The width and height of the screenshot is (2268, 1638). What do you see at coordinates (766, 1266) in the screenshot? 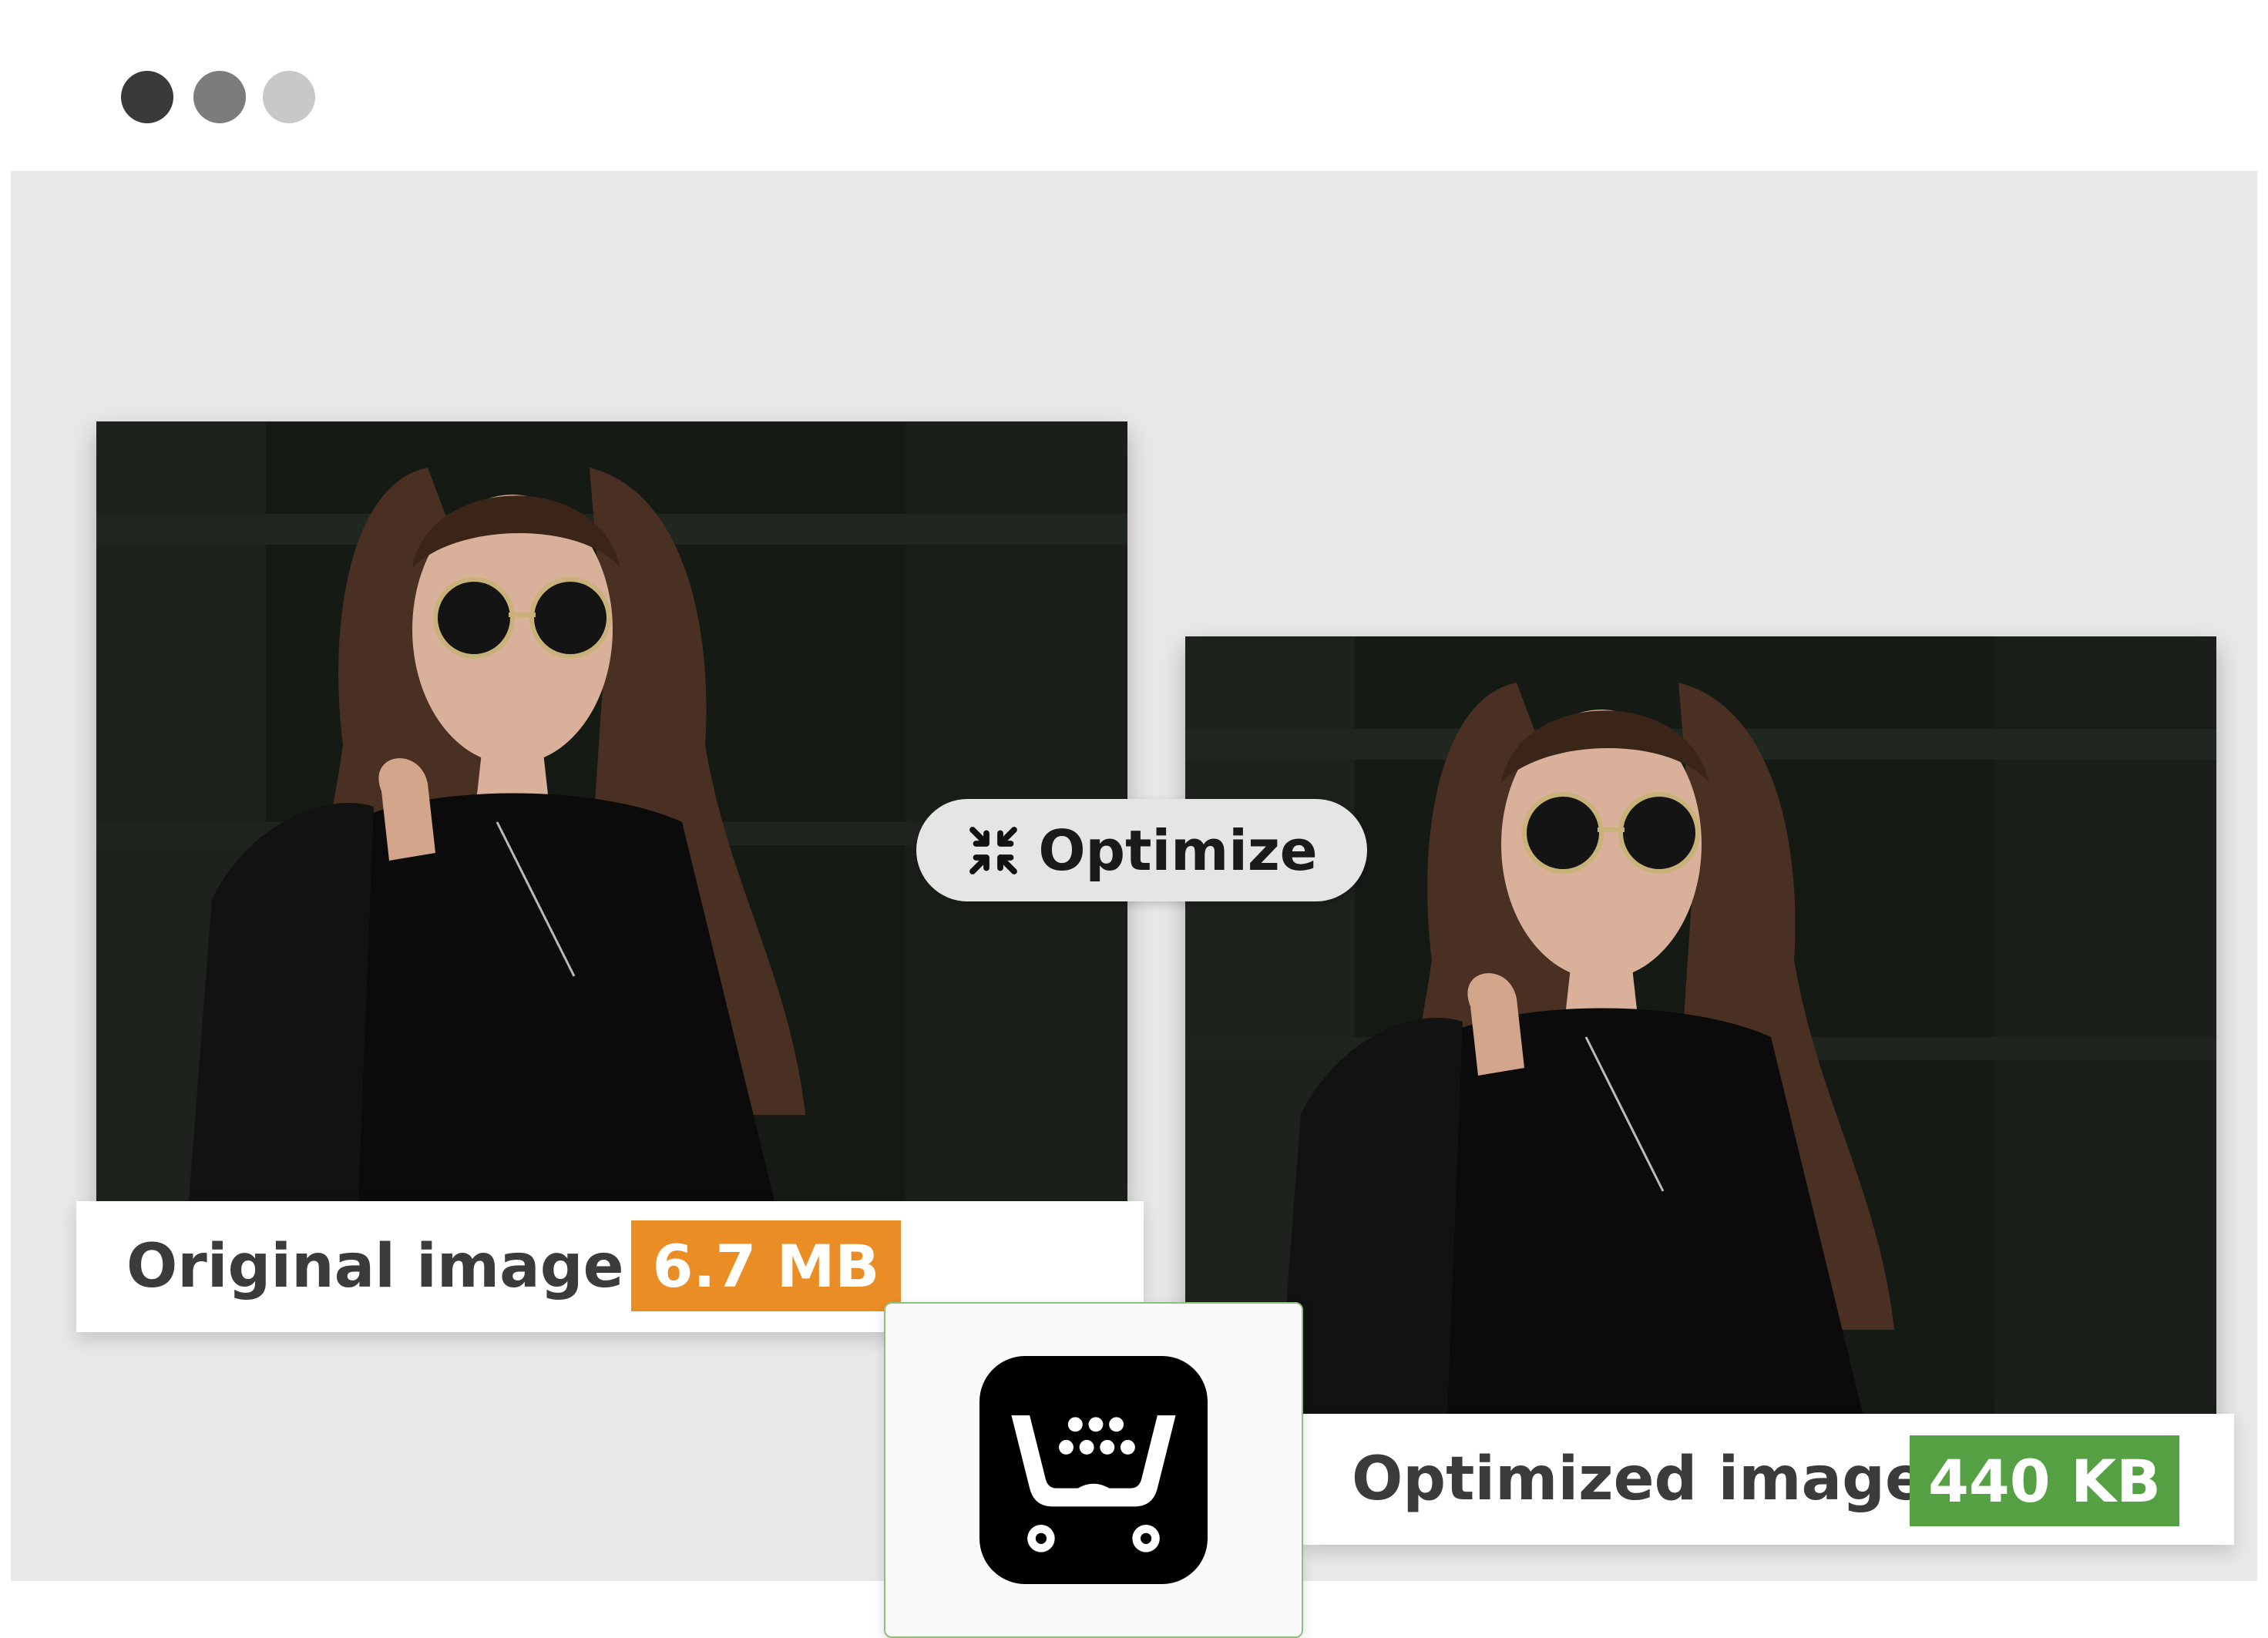
I see `original-size-badge: 6.7 MB` at bounding box center [766, 1266].